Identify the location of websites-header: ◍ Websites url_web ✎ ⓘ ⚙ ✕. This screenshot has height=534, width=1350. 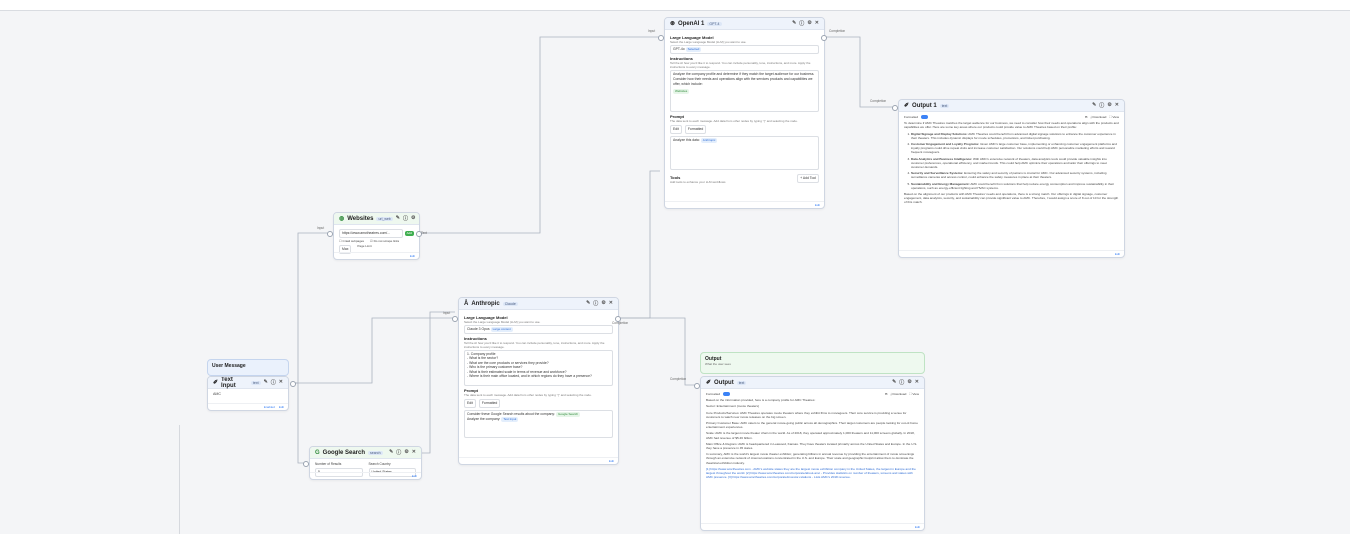
(376, 219).